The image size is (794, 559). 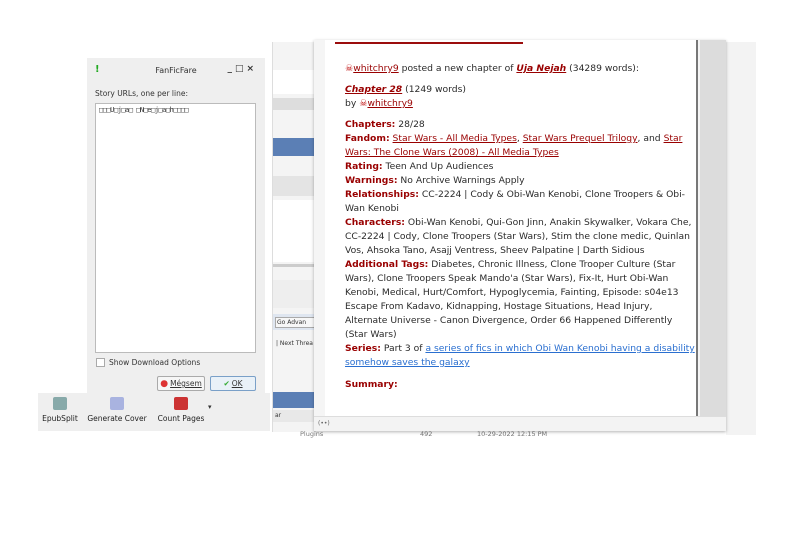 I want to click on status-bar: (••), so click(x=520, y=423).